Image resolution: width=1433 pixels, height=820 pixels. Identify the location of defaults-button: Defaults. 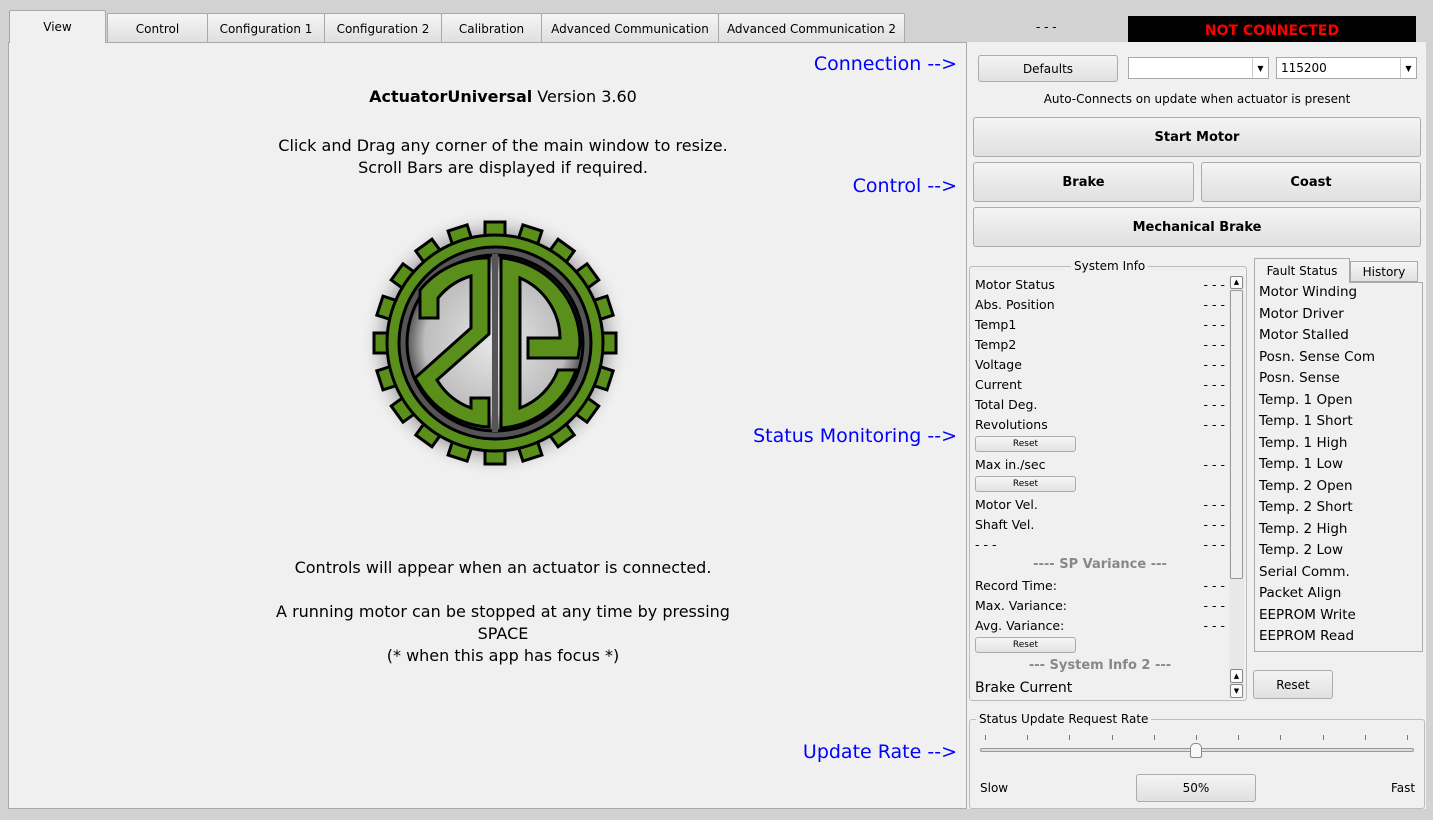
(1048, 68).